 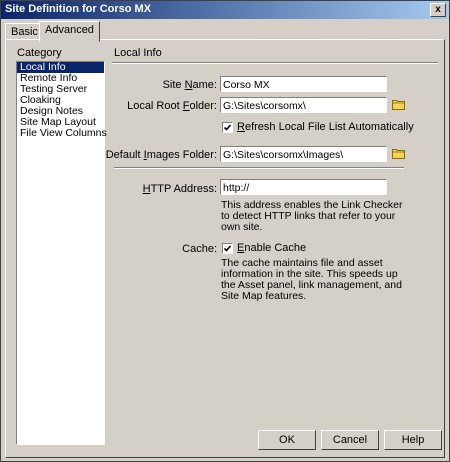 I want to click on section-divider, so click(x=275, y=63).